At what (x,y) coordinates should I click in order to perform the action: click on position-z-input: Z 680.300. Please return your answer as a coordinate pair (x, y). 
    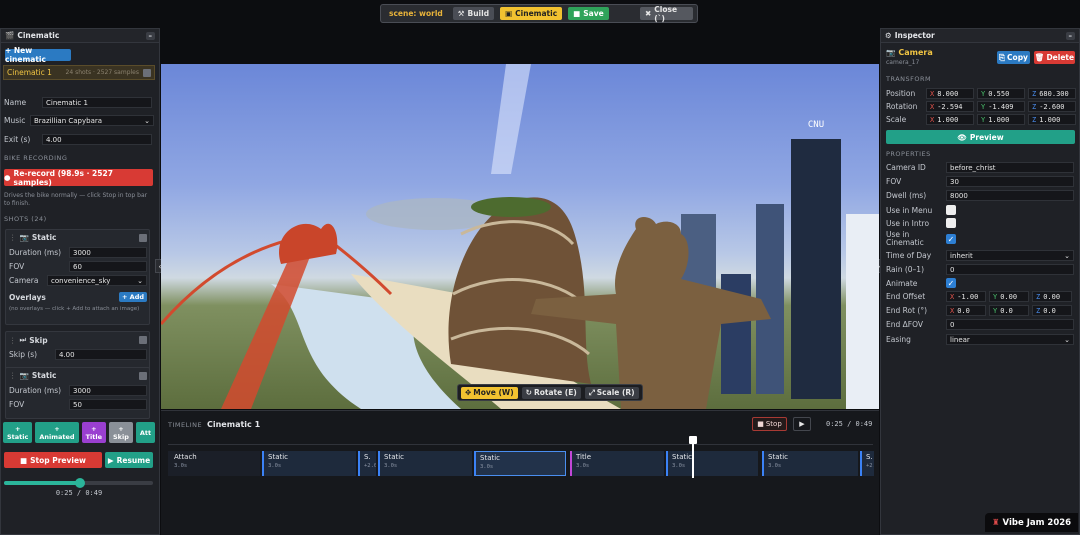
    Looking at the image, I should click on (1052, 93).